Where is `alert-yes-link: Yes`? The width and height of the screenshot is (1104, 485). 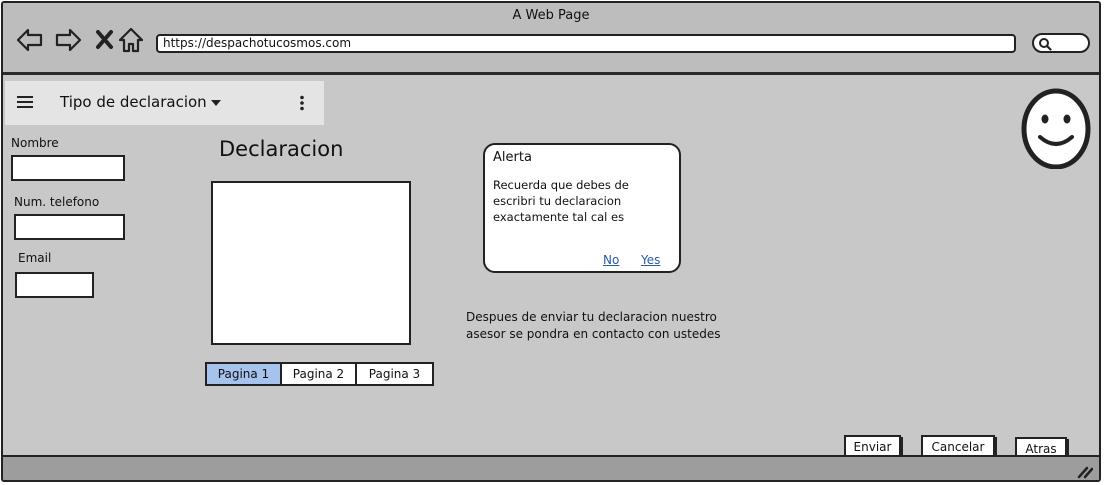 alert-yes-link: Yes is located at coordinates (650, 260).